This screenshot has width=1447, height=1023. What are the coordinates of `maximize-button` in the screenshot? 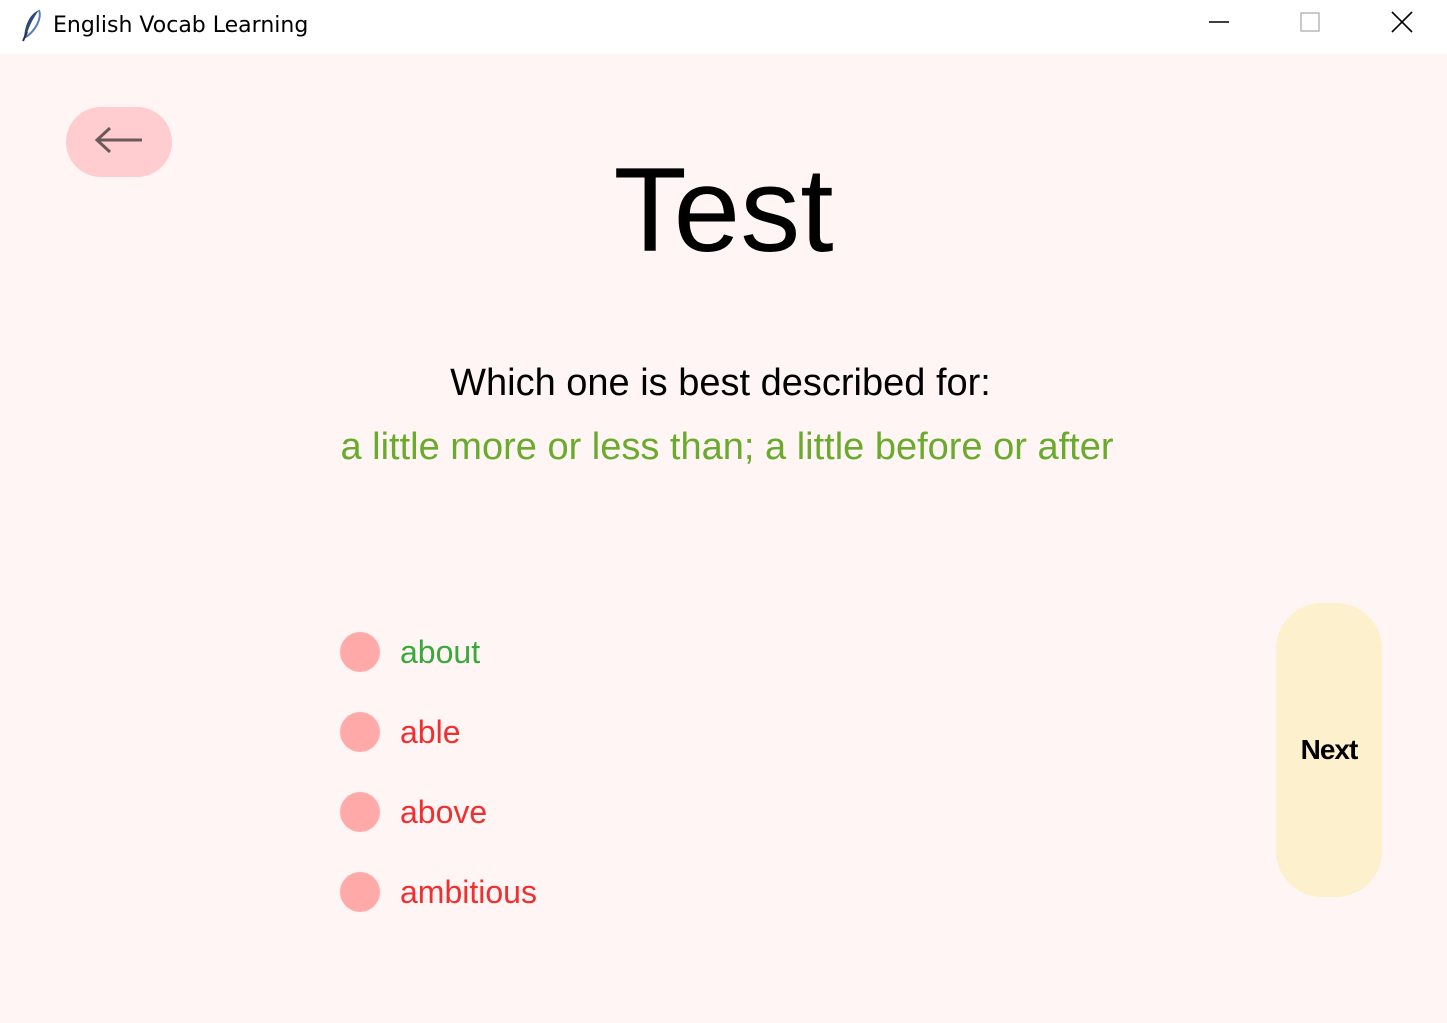 It's located at (1310, 24).